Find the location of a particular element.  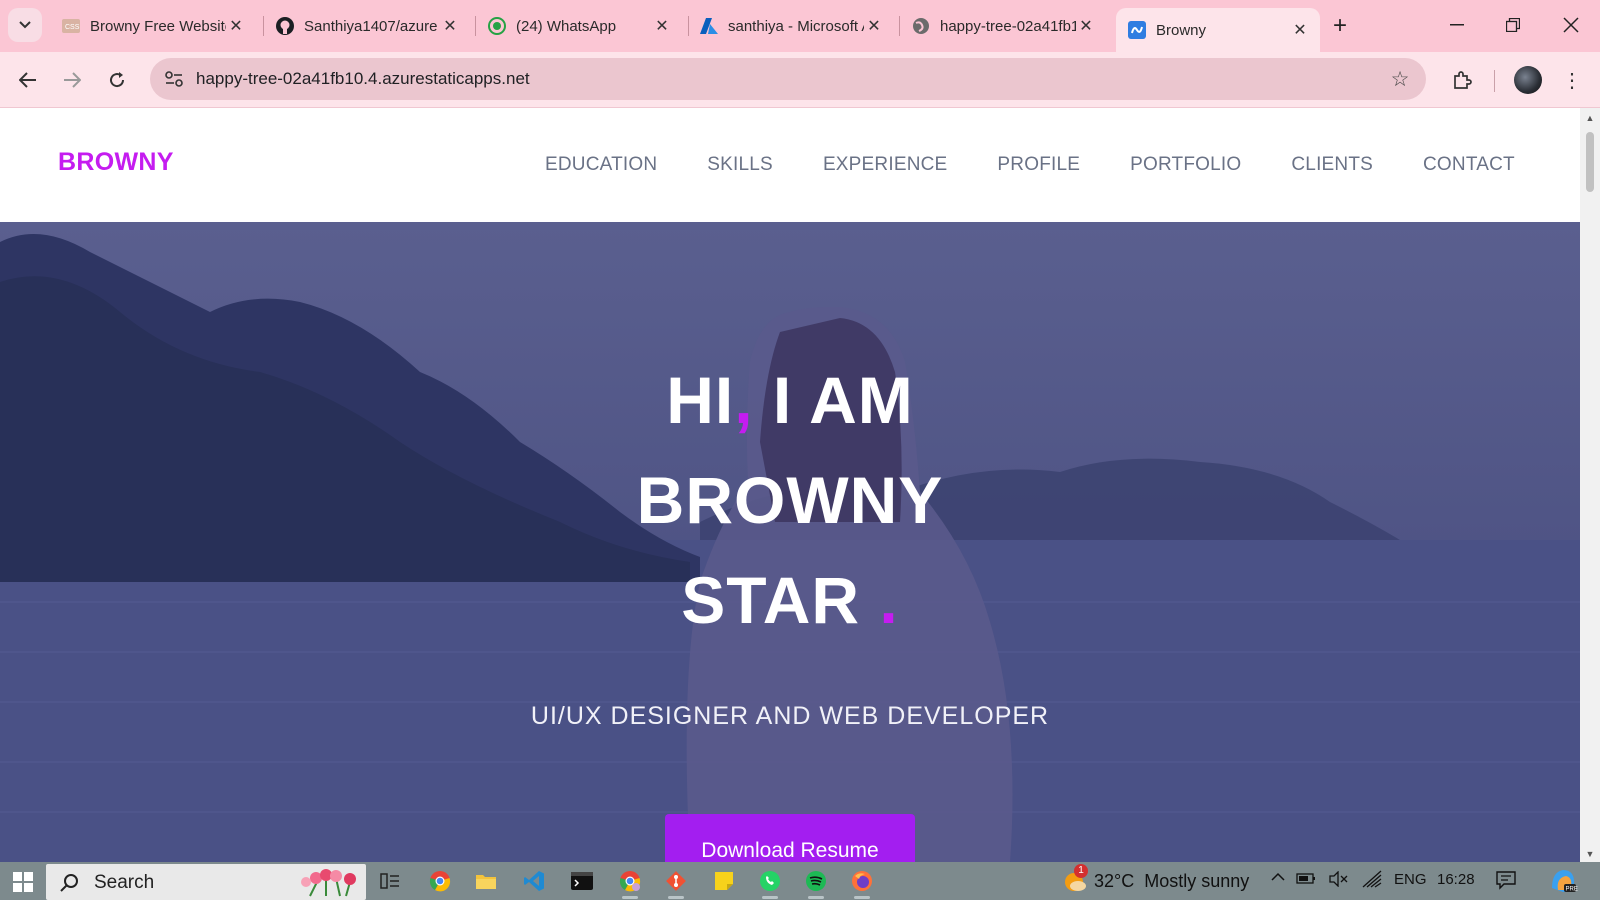

tab-happy-tree: happy-tree-02a41fb10 ✕ is located at coordinates (1003, 26).